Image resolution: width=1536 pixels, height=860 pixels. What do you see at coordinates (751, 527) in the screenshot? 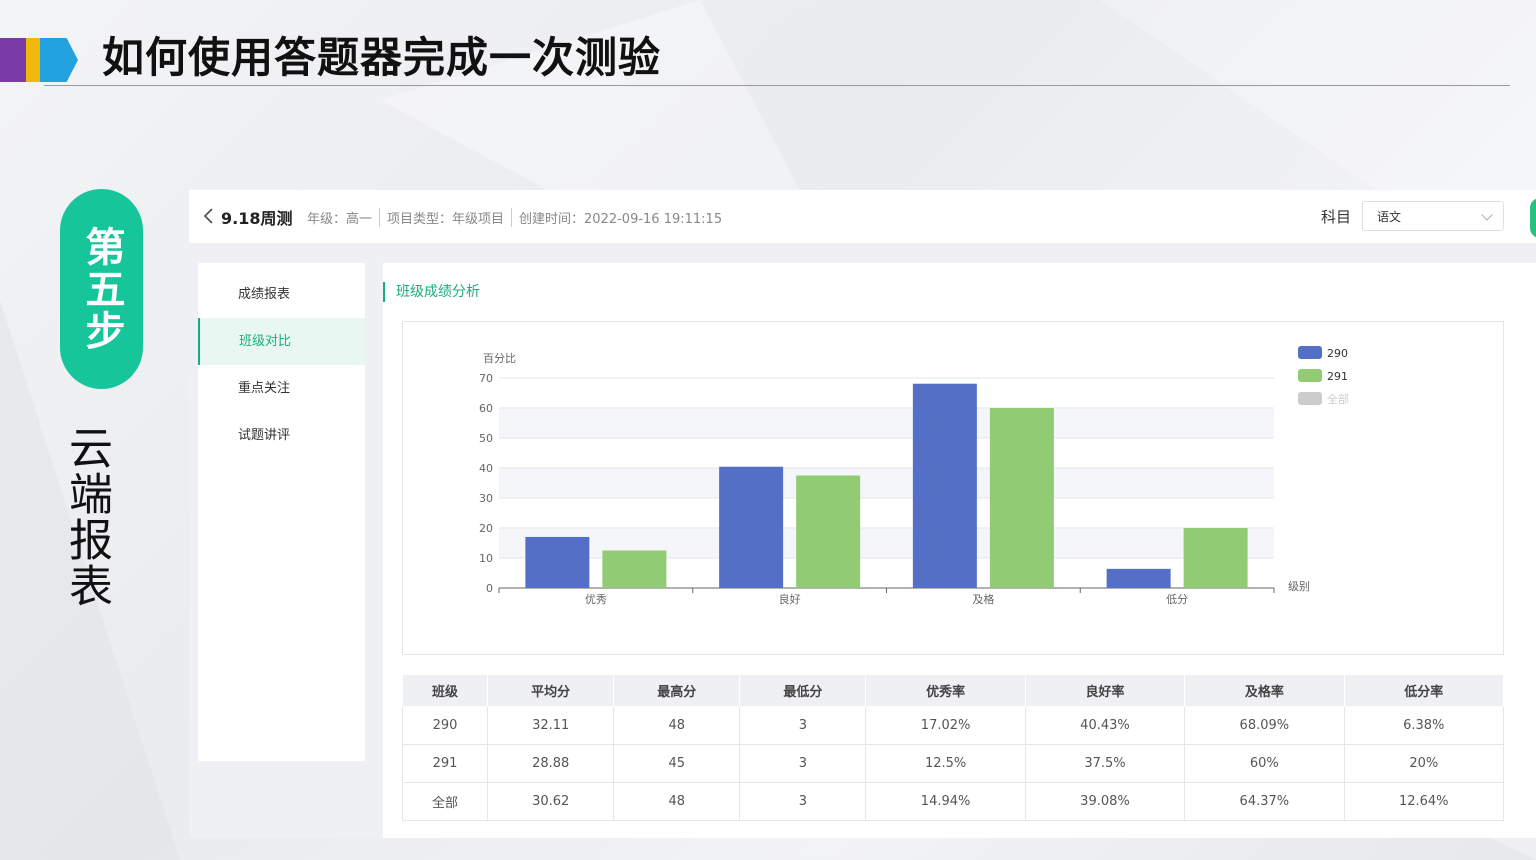
I see `bar-290-良好` at bounding box center [751, 527].